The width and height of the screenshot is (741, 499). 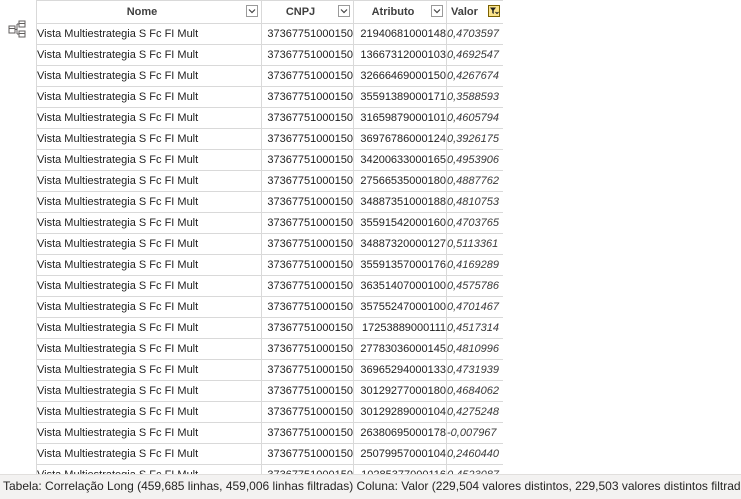 What do you see at coordinates (400, 97) in the screenshot?
I see `cell-atributo: 35591389000171` at bounding box center [400, 97].